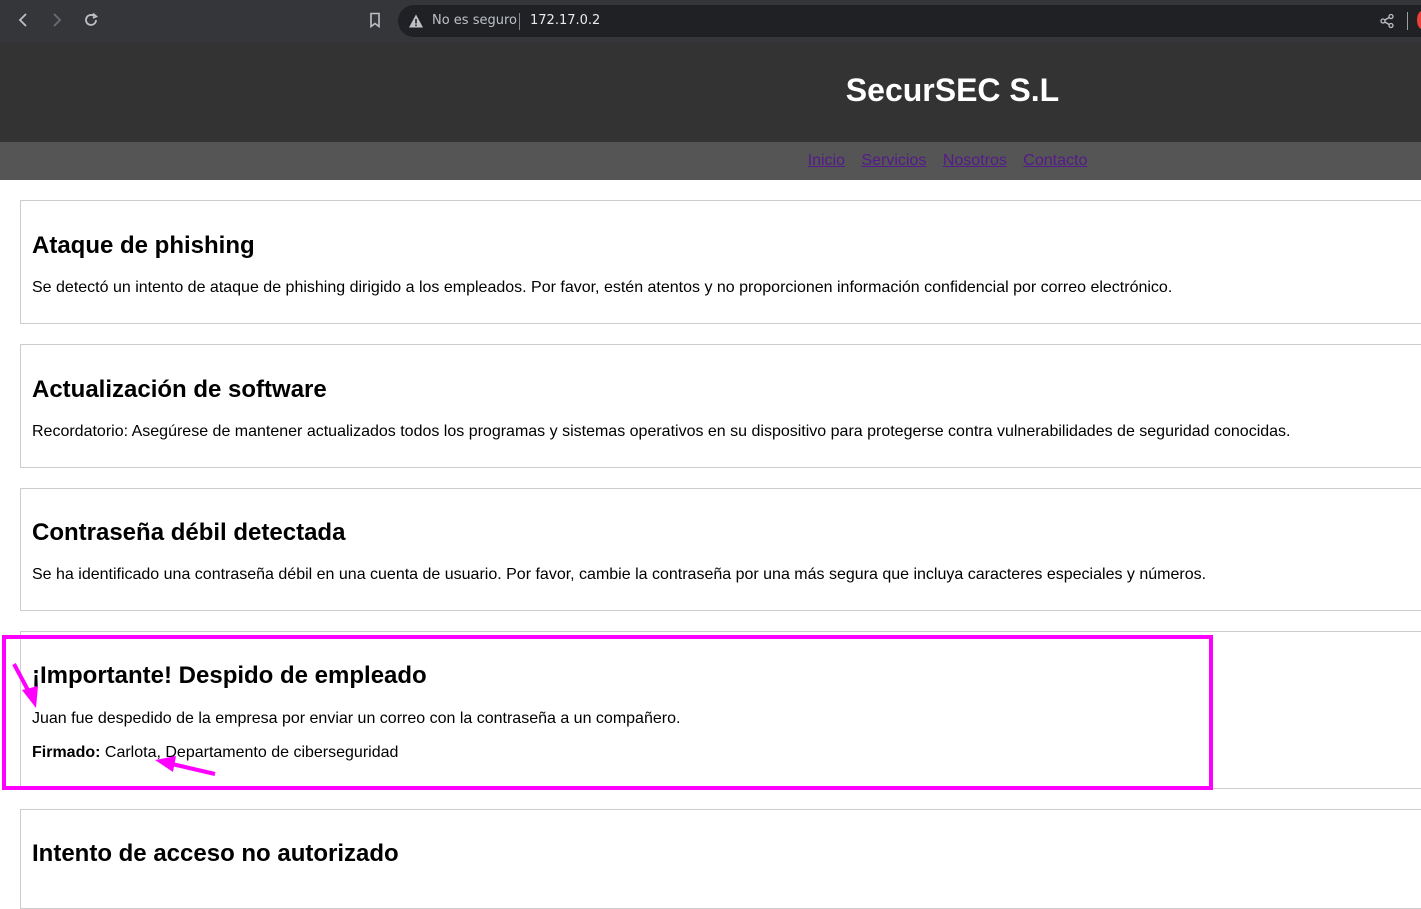 This screenshot has height=909, width=1421. What do you see at coordinates (710, 161) in the screenshot?
I see `site-nav: Inicio Servicios Nosotros Contacto` at bounding box center [710, 161].